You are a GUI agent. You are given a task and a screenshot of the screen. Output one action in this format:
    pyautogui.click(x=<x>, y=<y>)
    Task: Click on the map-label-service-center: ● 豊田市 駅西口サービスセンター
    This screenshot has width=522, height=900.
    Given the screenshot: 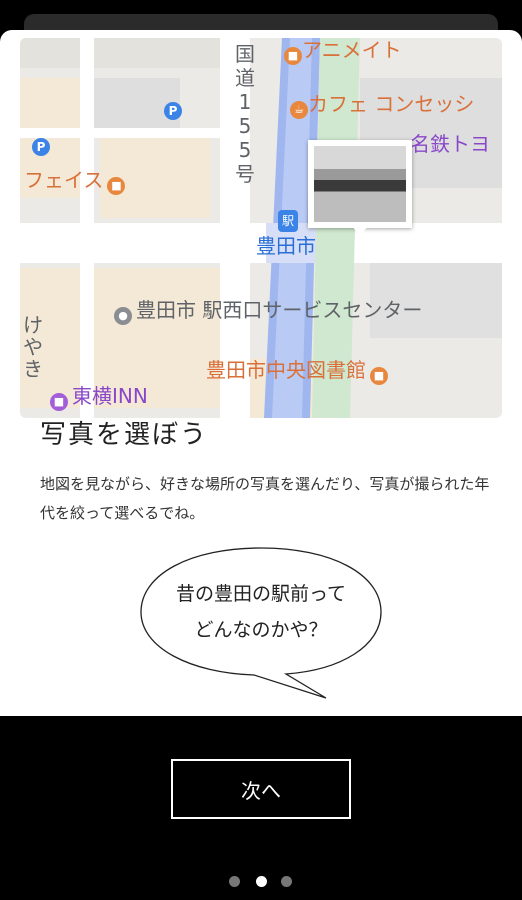 What is the action you would take?
    pyautogui.click(x=268, y=312)
    